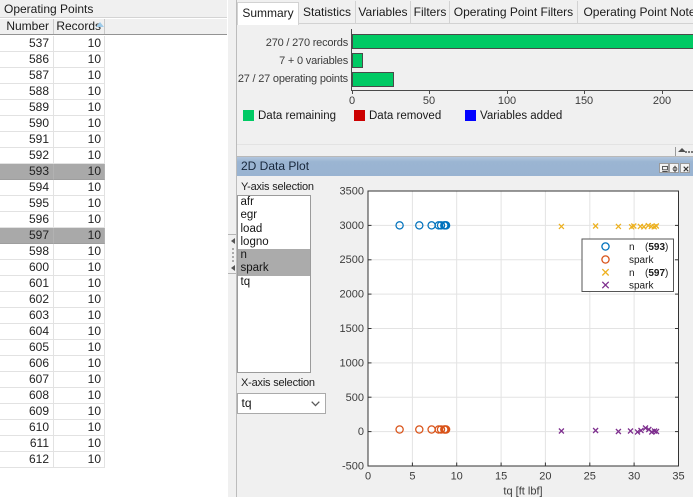 This screenshot has height=497, width=693. I want to click on svg-text: 35, so click(678, 477).